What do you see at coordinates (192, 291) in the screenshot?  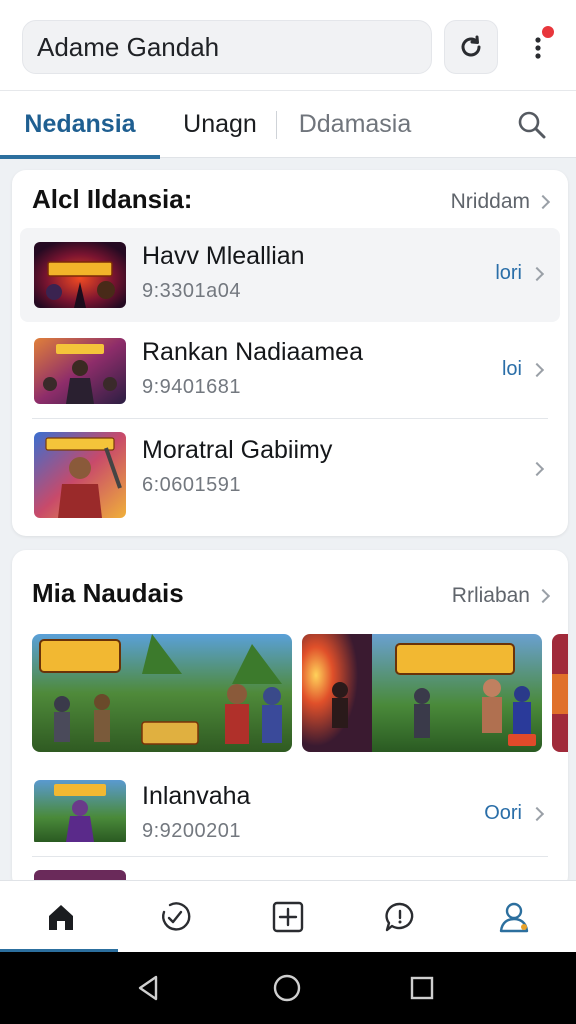 I see `item-subtitle: 9:3301a04` at bounding box center [192, 291].